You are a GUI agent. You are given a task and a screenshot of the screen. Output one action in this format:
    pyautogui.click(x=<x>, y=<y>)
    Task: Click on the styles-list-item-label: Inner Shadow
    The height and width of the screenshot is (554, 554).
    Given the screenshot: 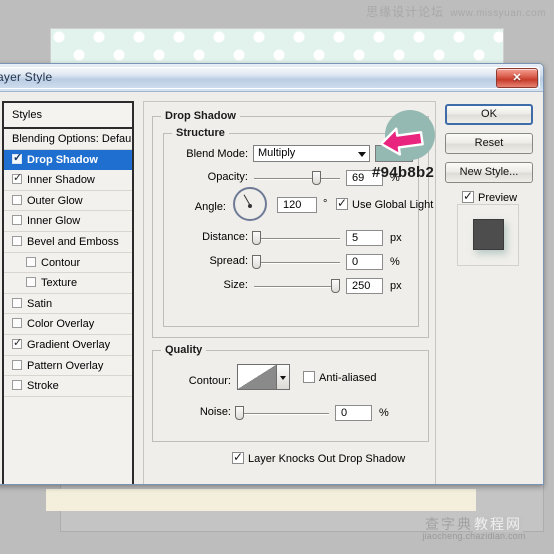 What is the action you would take?
    pyautogui.click(x=61, y=180)
    